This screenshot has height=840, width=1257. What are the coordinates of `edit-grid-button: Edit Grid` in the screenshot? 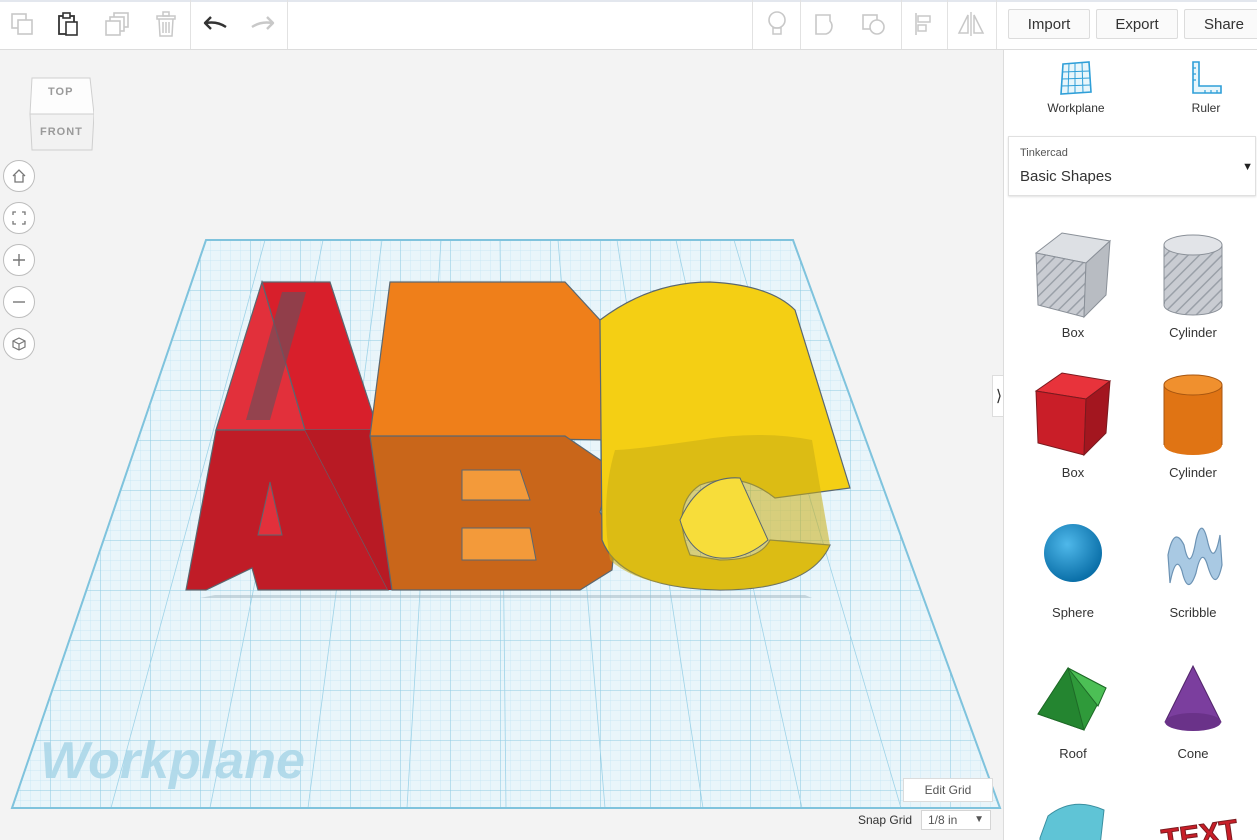 It's located at (948, 790).